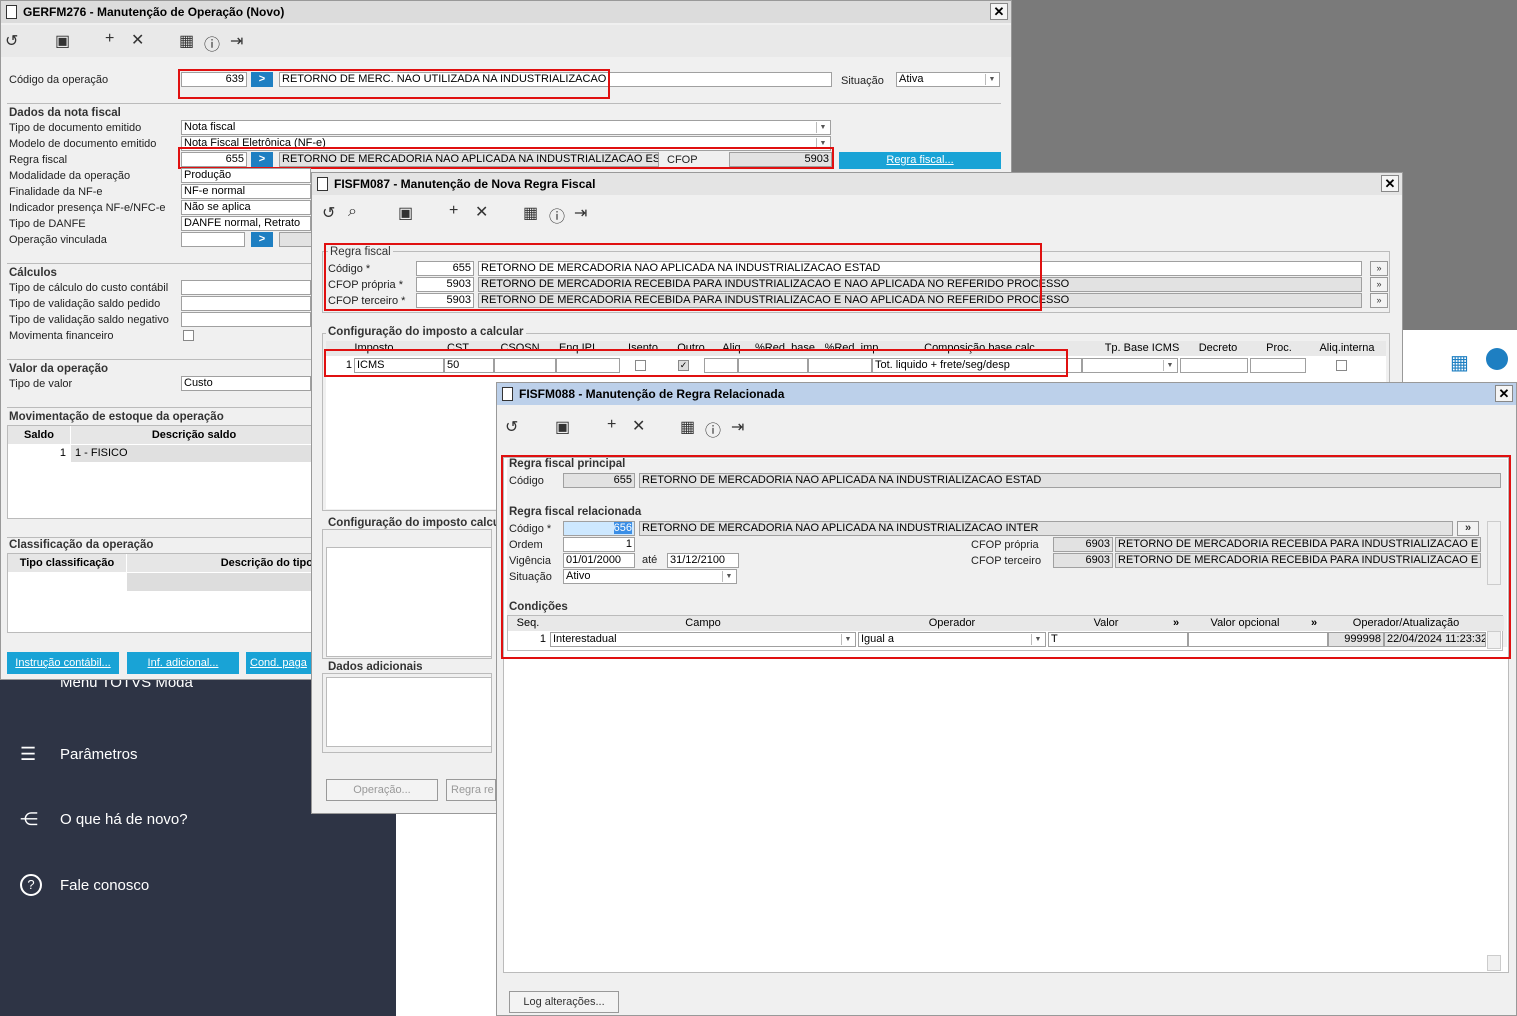  I want to click on scroll-down-button, so click(1494, 963).